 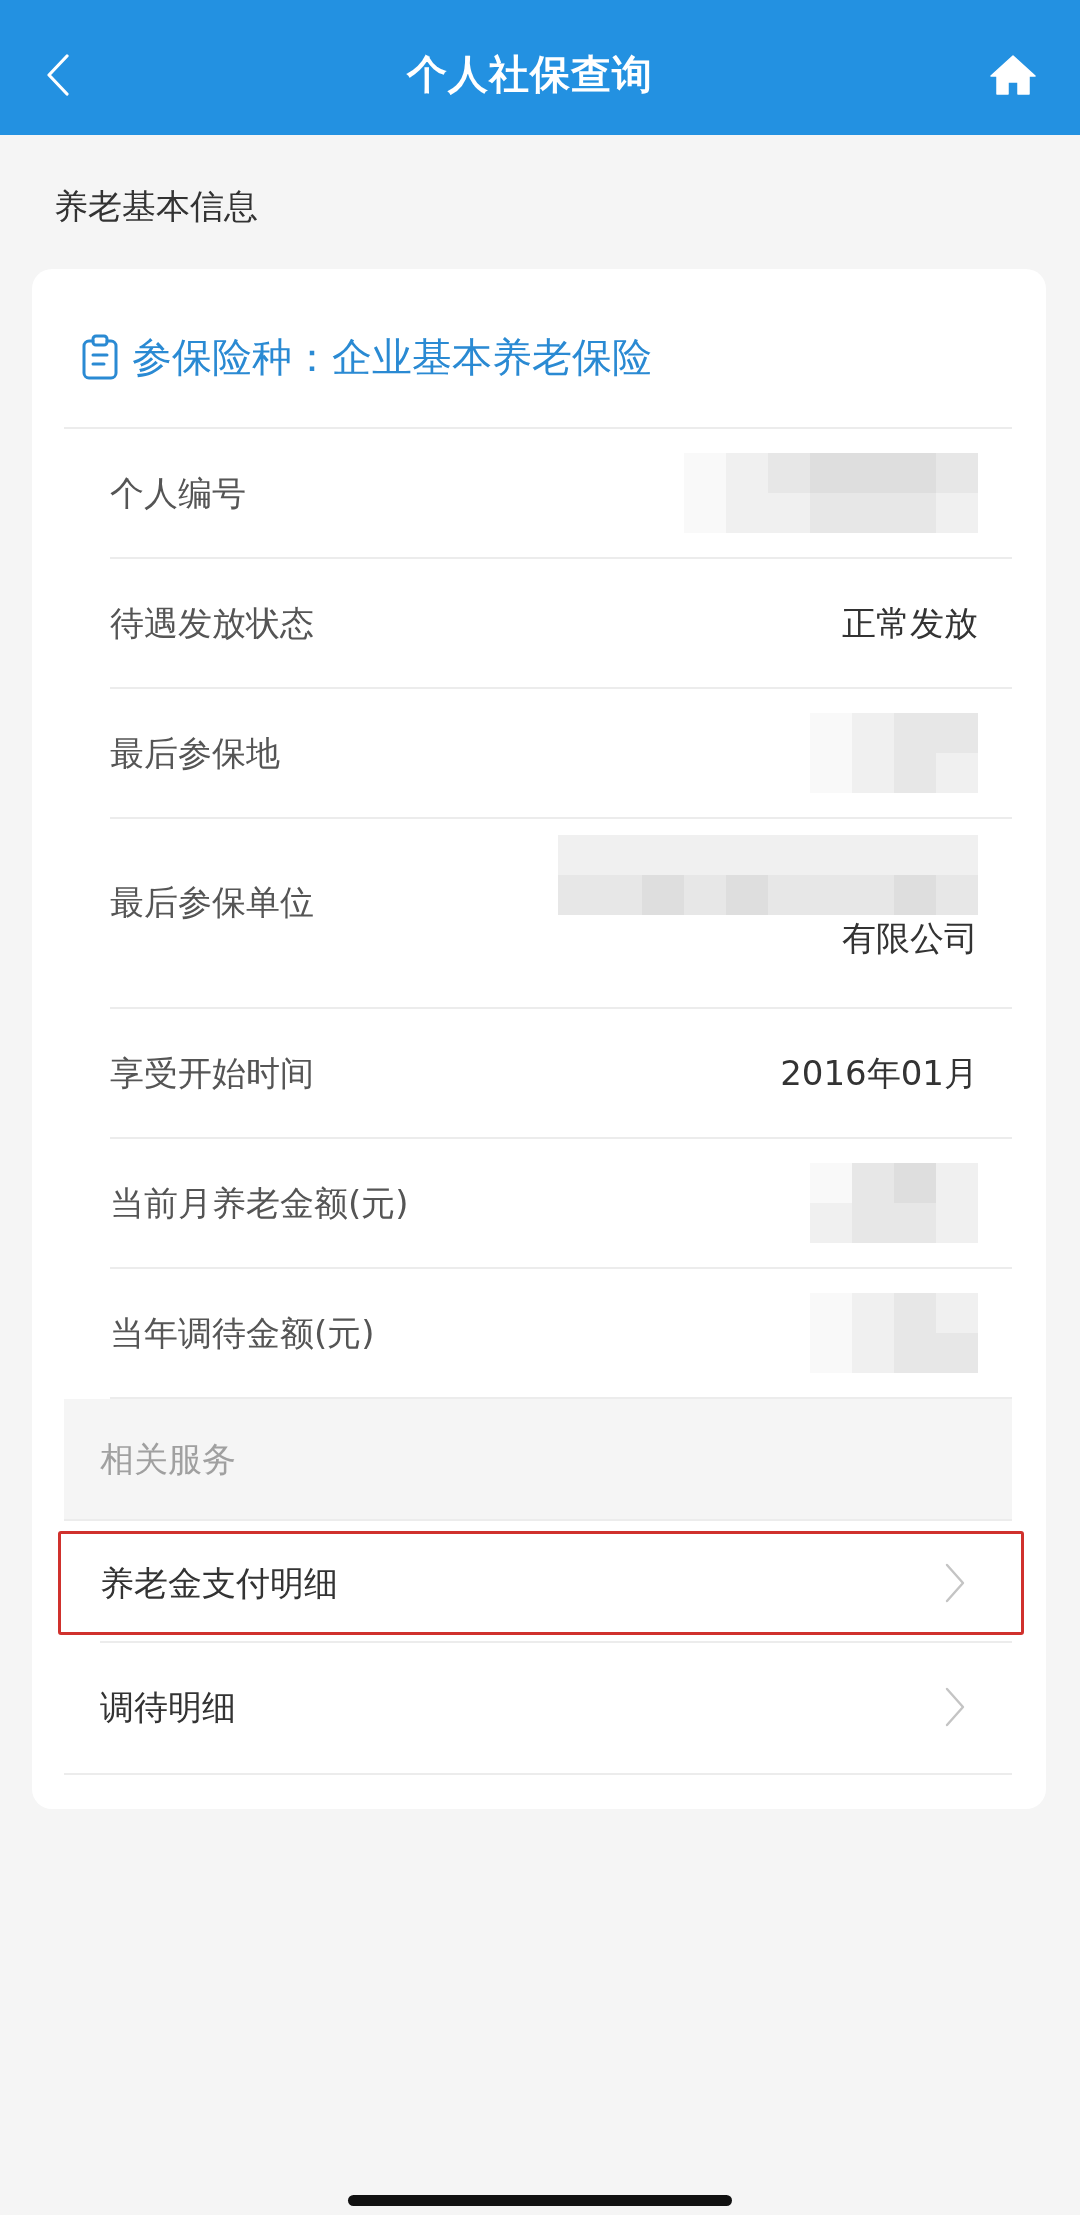 I want to click on field-value: 2016年01月, so click(x=879, y=1073).